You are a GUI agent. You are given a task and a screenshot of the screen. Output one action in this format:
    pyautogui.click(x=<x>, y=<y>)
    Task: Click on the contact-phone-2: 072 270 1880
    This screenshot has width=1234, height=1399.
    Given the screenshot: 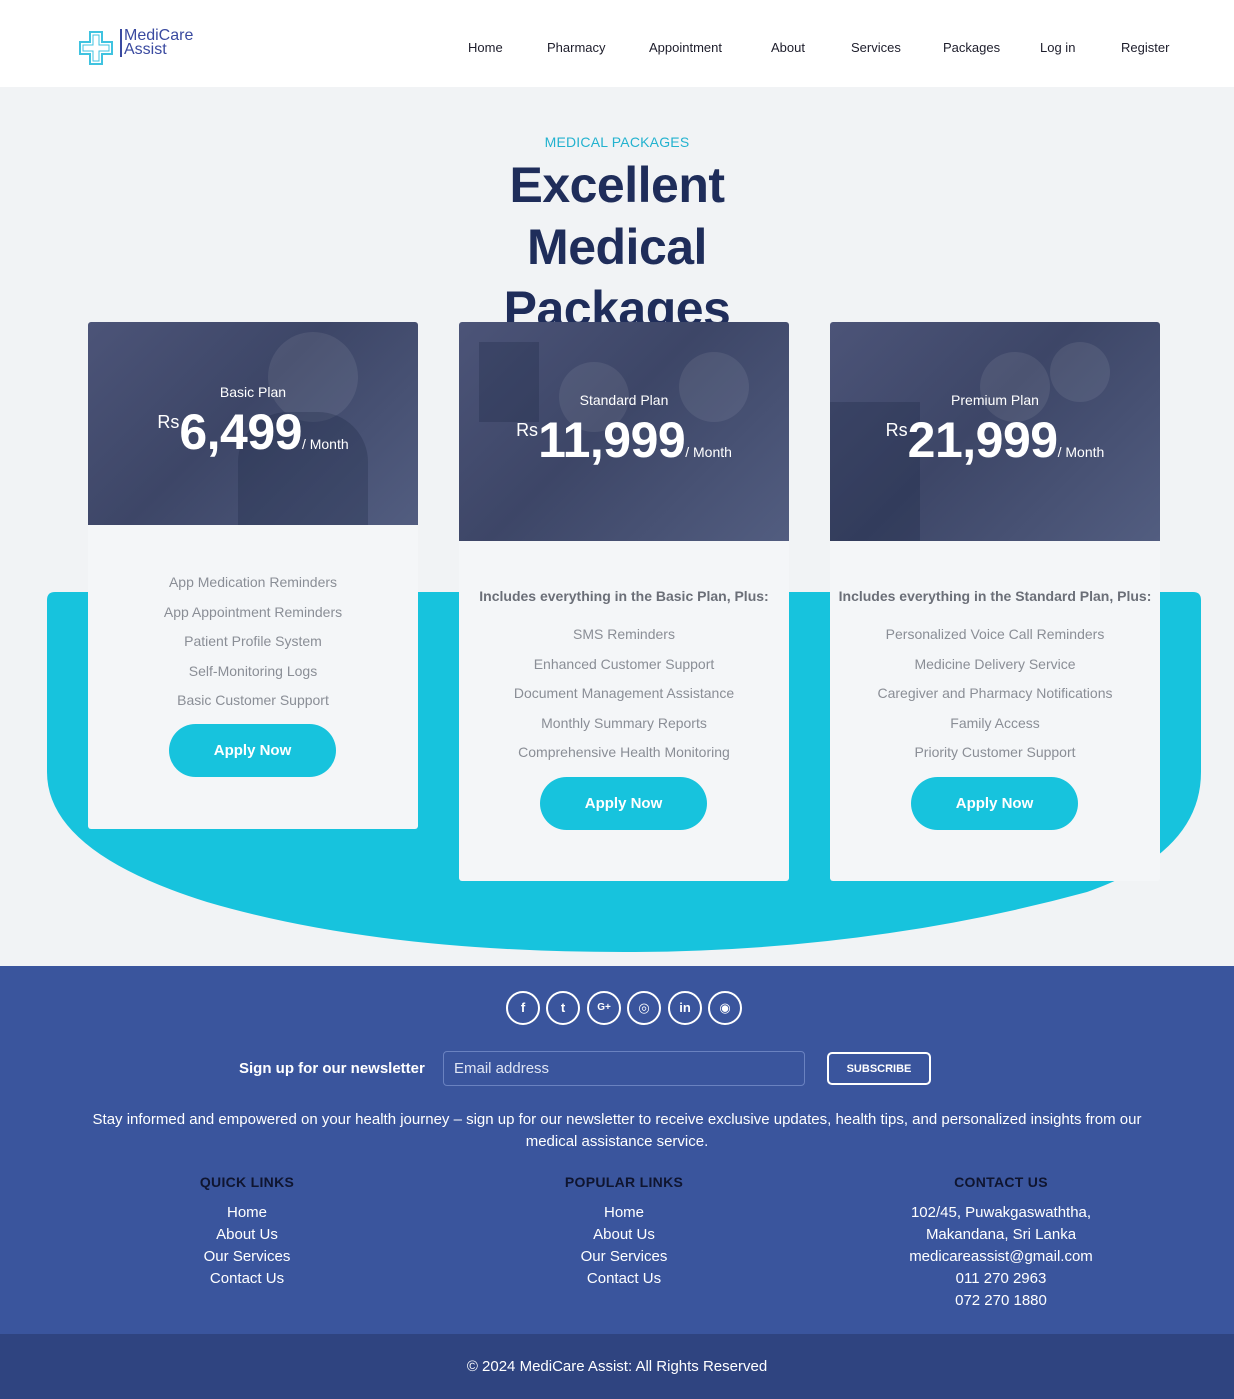 What is the action you would take?
    pyautogui.click(x=1001, y=1300)
    